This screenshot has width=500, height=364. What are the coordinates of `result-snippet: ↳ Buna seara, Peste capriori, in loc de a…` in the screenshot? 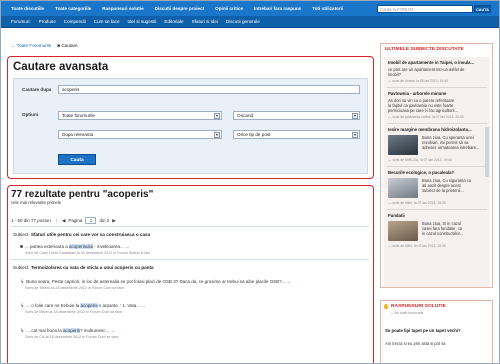 It's located at (155, 282).